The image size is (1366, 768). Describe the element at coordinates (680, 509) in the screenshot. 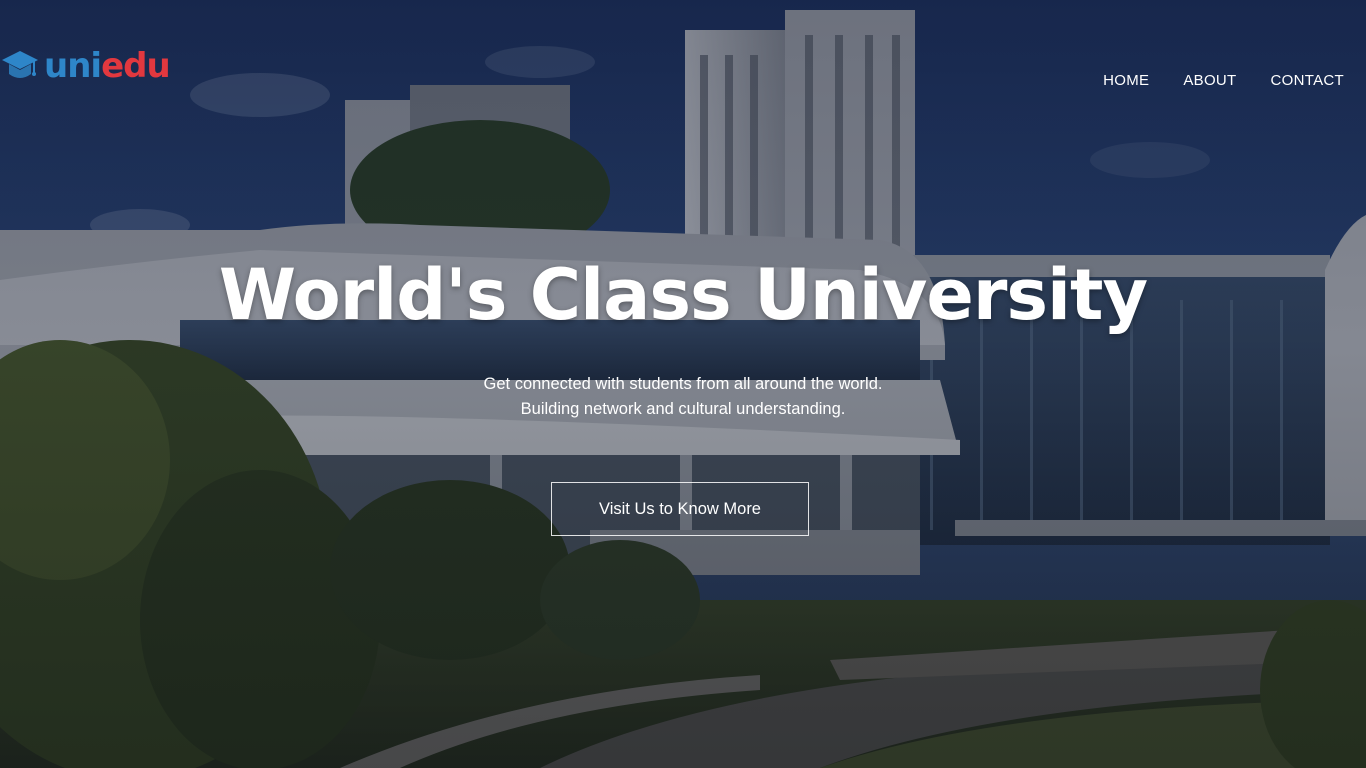

I see `visit-us-button: Visit Us to Know More` at that location.